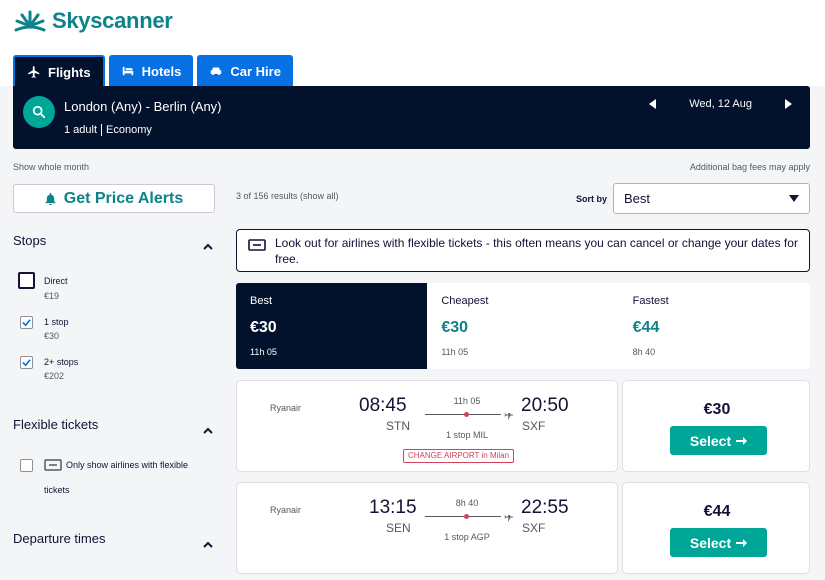 The image size is (825, 580). What do you see at coordinates (545, 405) in the screenshot?
I see `arrival-time: 20:50` at bounding box center [545, 405].